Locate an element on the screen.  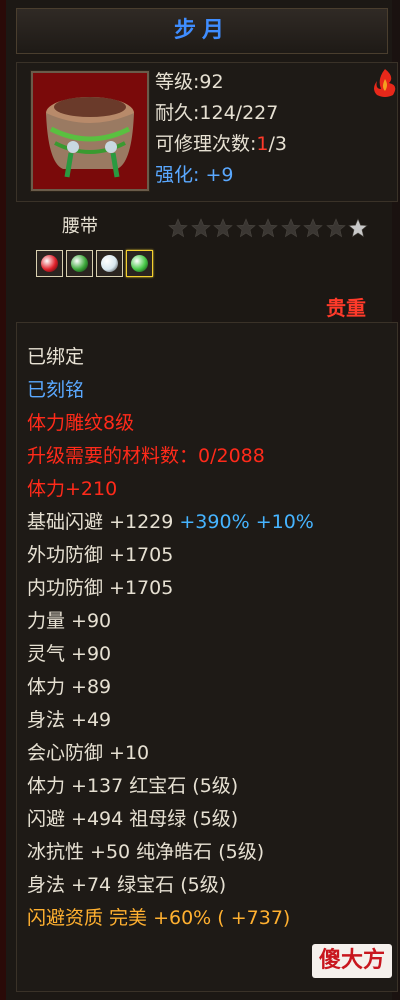
star-rating is located at coordinates (269, 230).